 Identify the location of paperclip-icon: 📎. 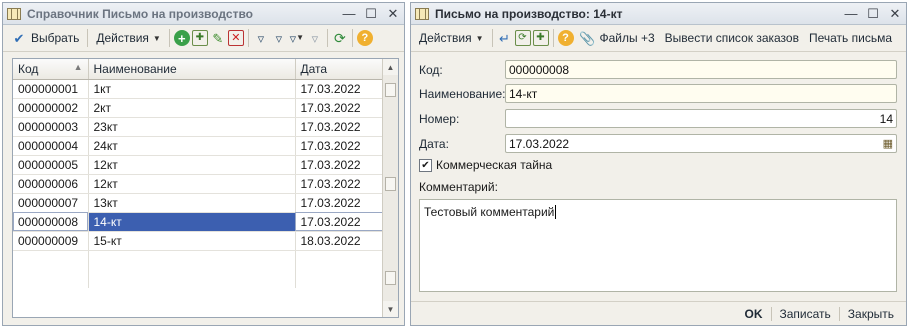
(587, 38).